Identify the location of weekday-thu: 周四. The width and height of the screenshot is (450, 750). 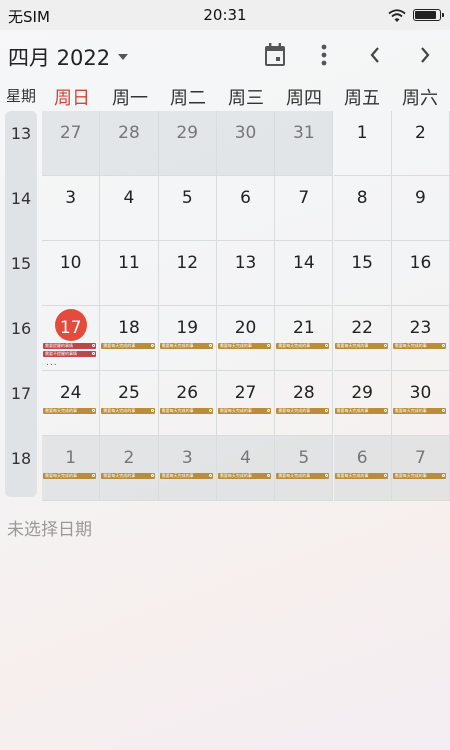
(304, 98).